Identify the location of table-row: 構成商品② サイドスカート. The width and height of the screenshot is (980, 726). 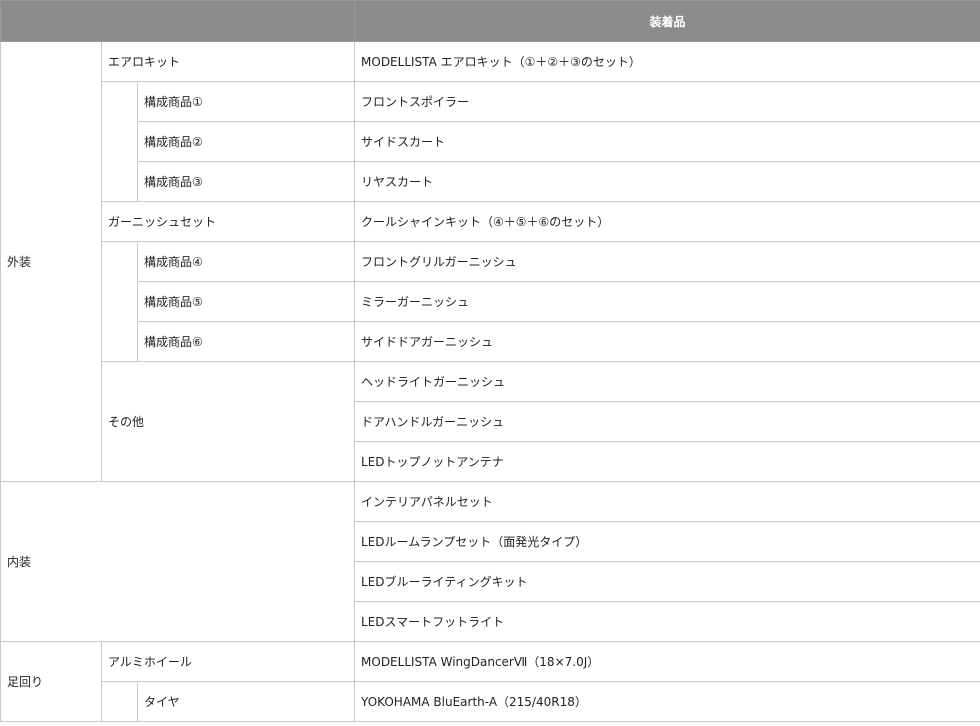
(490, 141).